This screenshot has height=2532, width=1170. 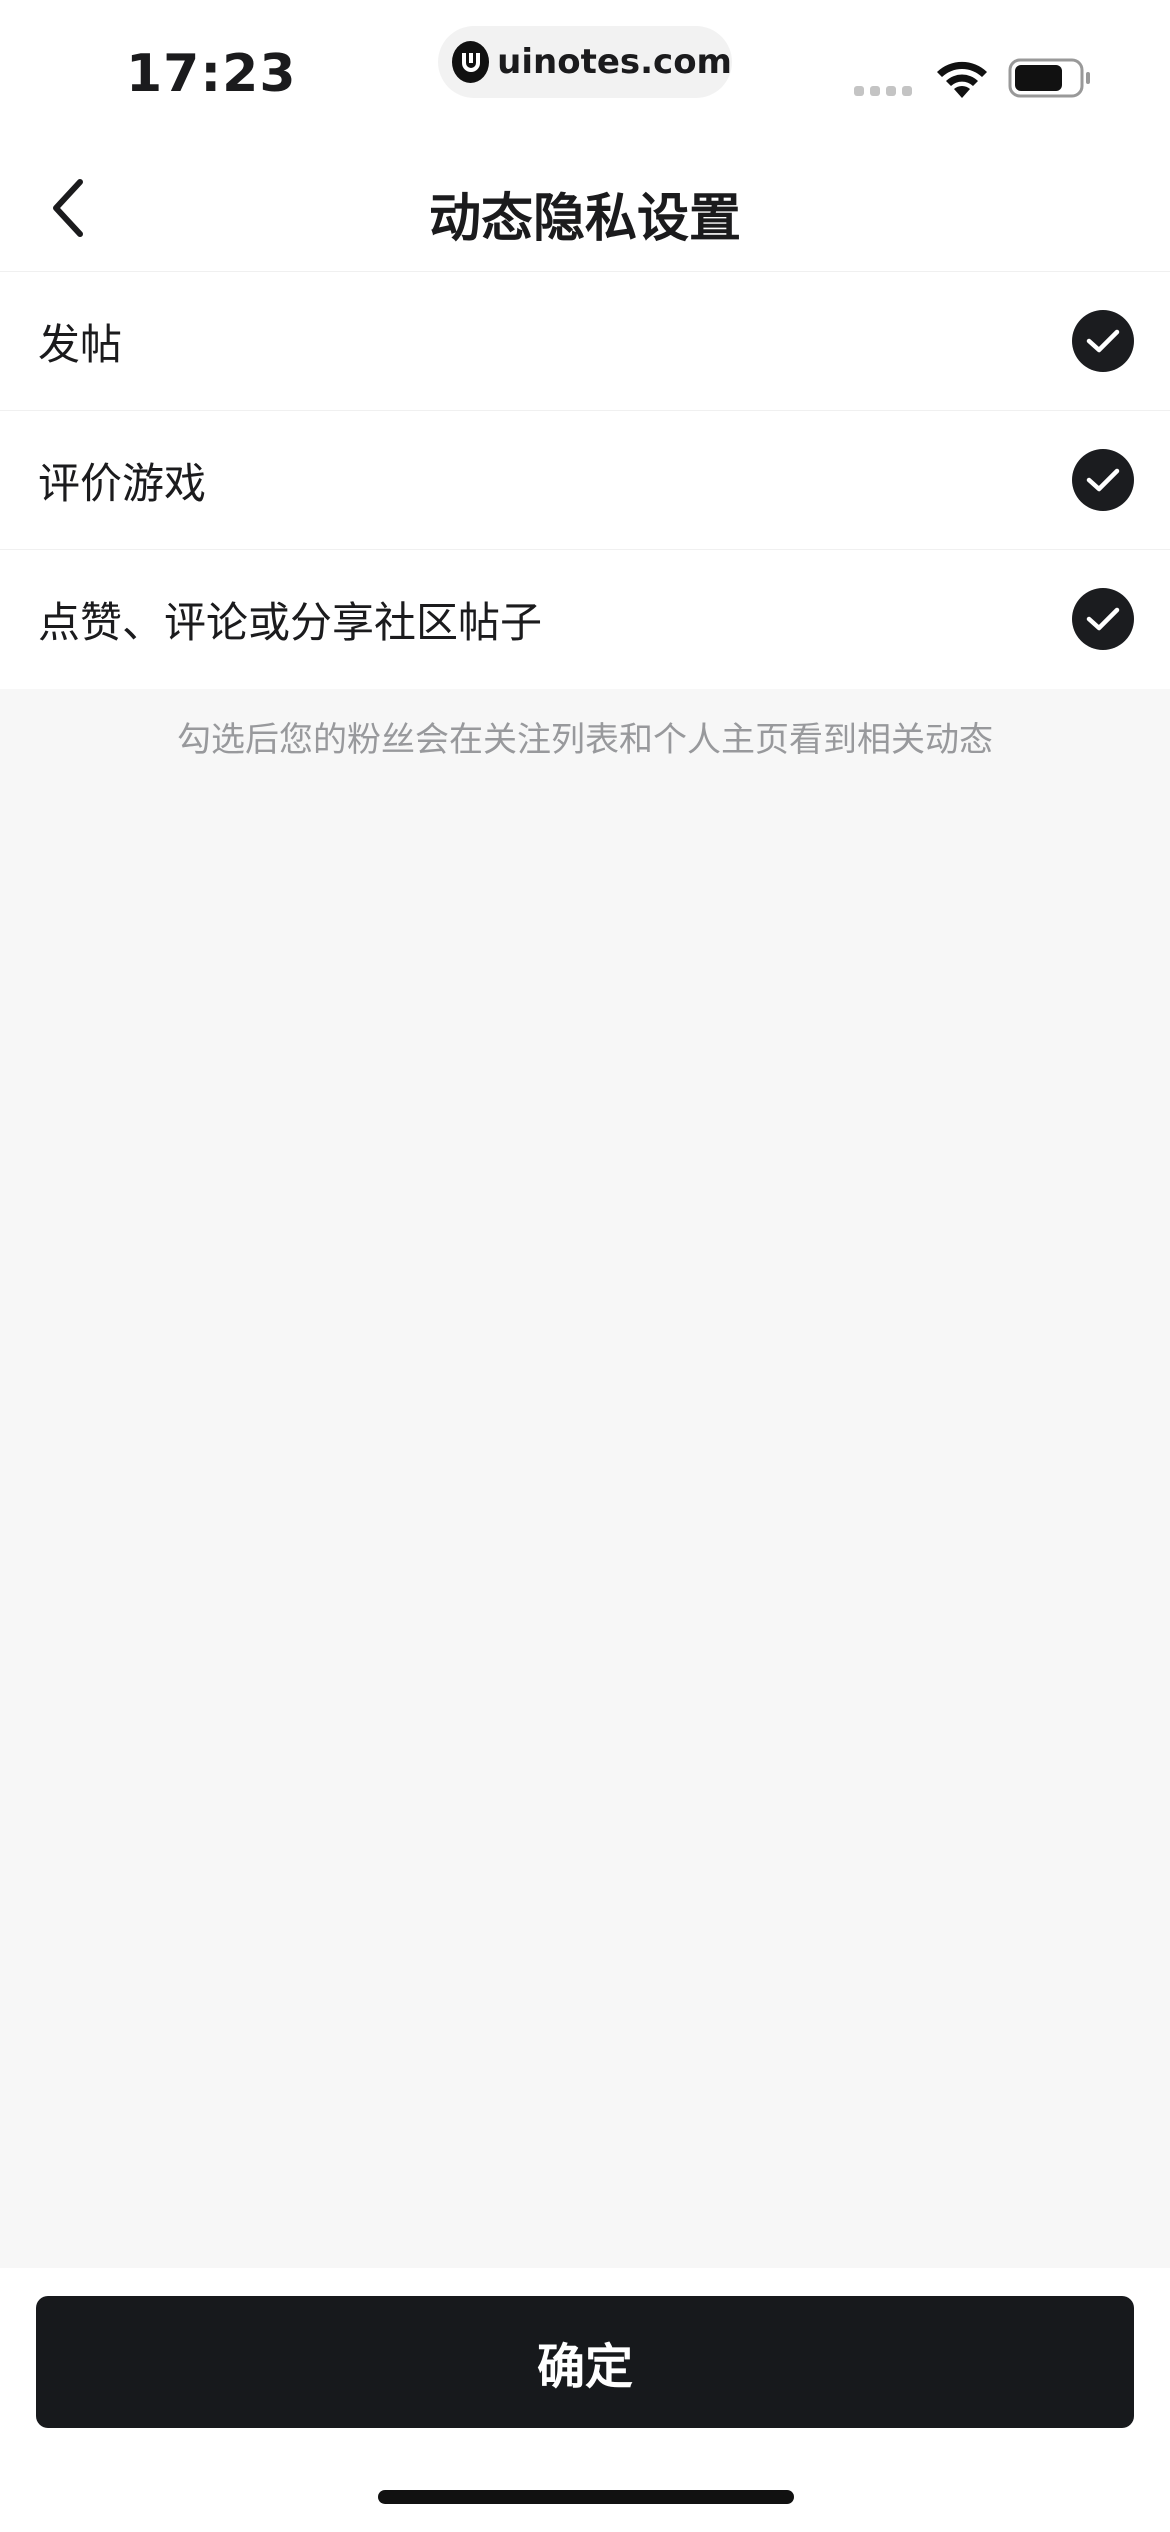 I want to click on cellular-signal-icon, so click(x=883, y=91).